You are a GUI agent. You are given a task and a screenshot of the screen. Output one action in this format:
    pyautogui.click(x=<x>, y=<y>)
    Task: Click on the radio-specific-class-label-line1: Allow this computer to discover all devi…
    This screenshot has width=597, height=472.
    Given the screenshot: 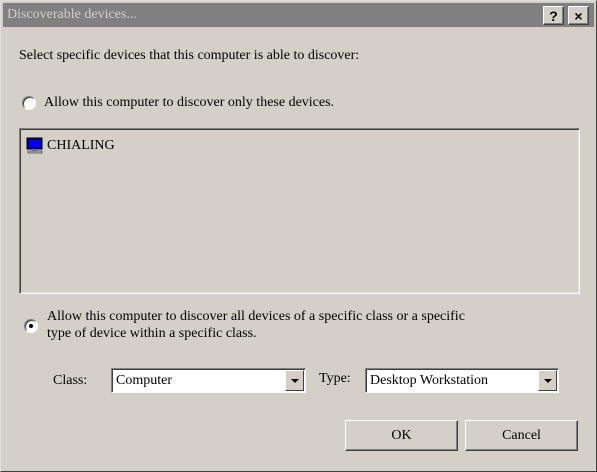 What is the action you would take?
    pyautogui.click(x=256, y=316)
    